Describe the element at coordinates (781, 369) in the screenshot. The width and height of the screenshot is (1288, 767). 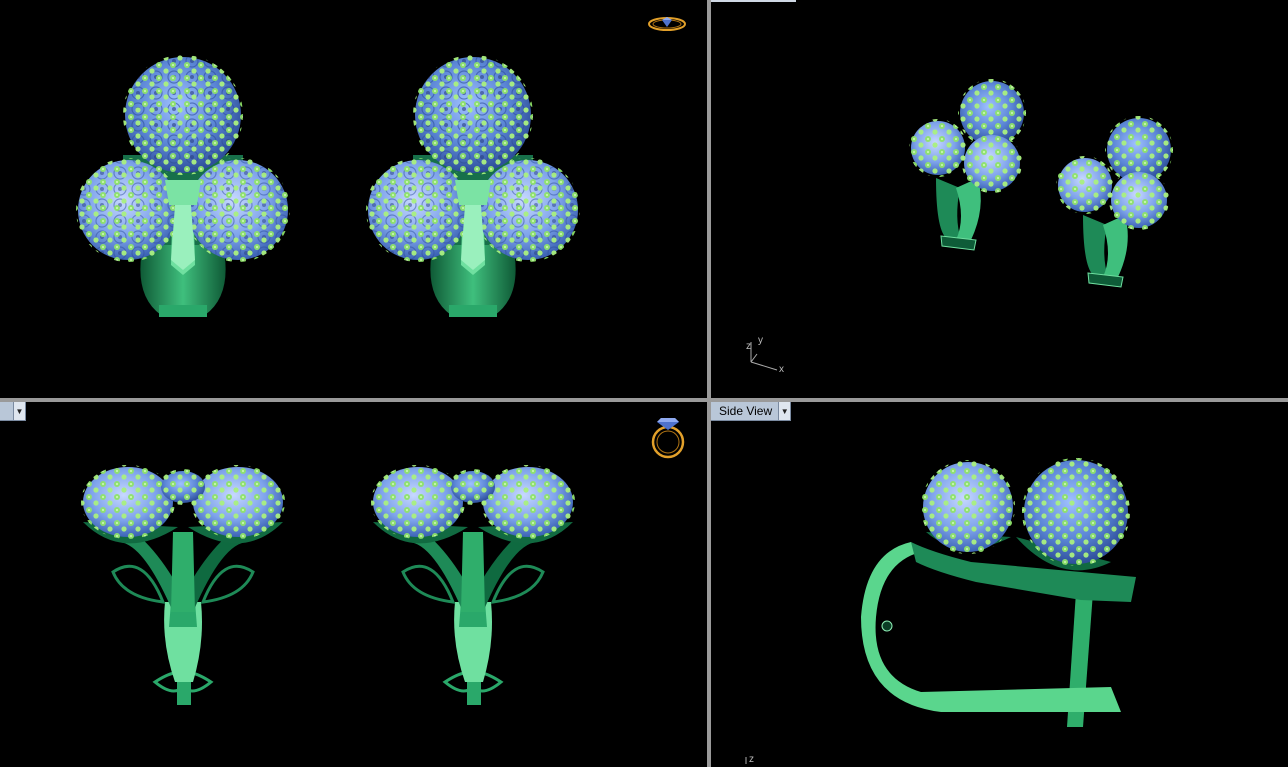
I see `axis-x-label: x` at that location.